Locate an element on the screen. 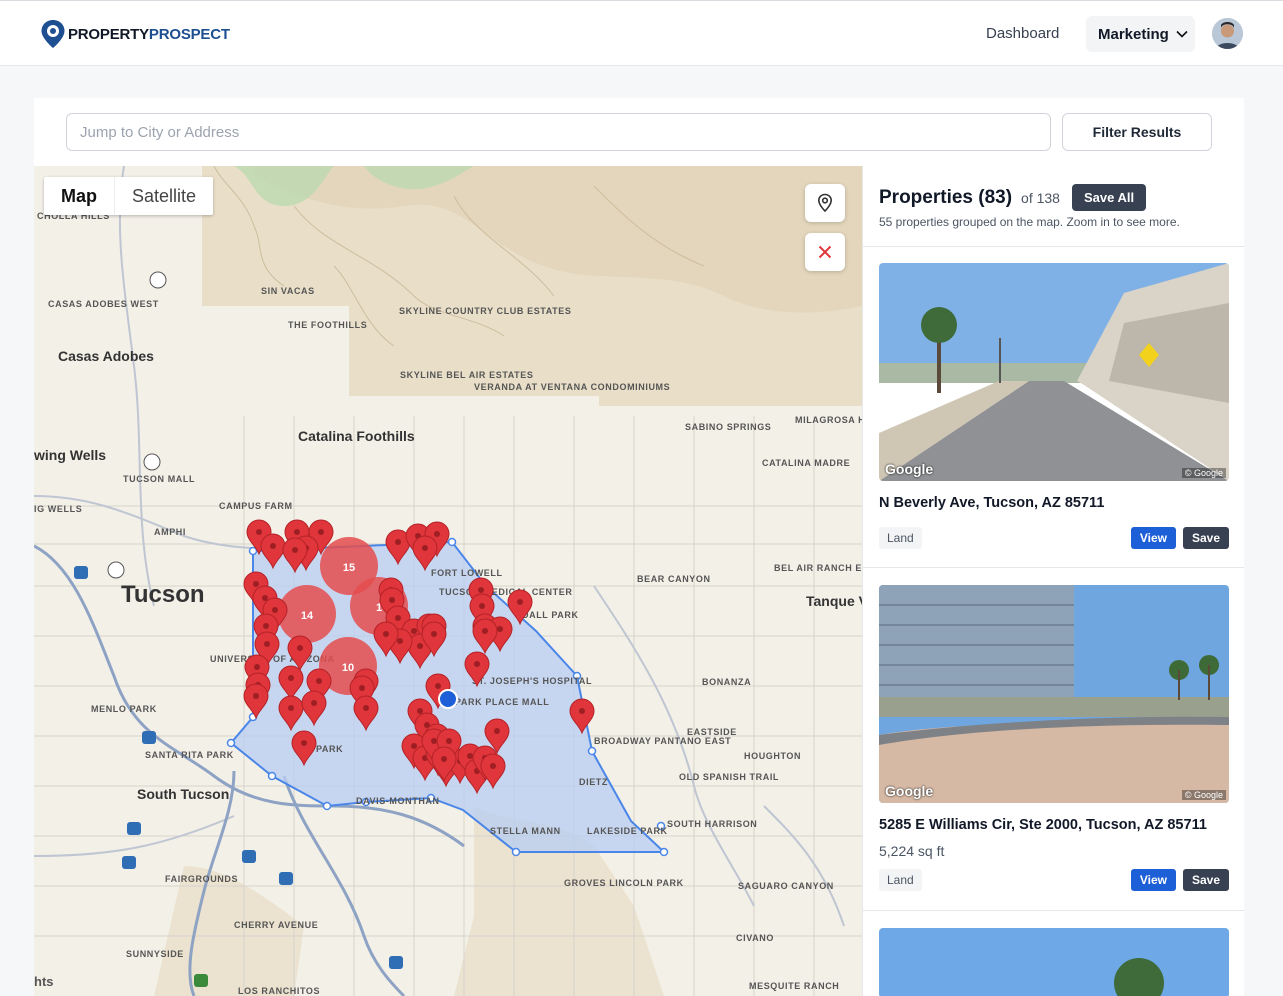 The width and height of the screenshot is (1283, 996). map-label: SOUTH HARRISON is located at coordinates (712, 824).